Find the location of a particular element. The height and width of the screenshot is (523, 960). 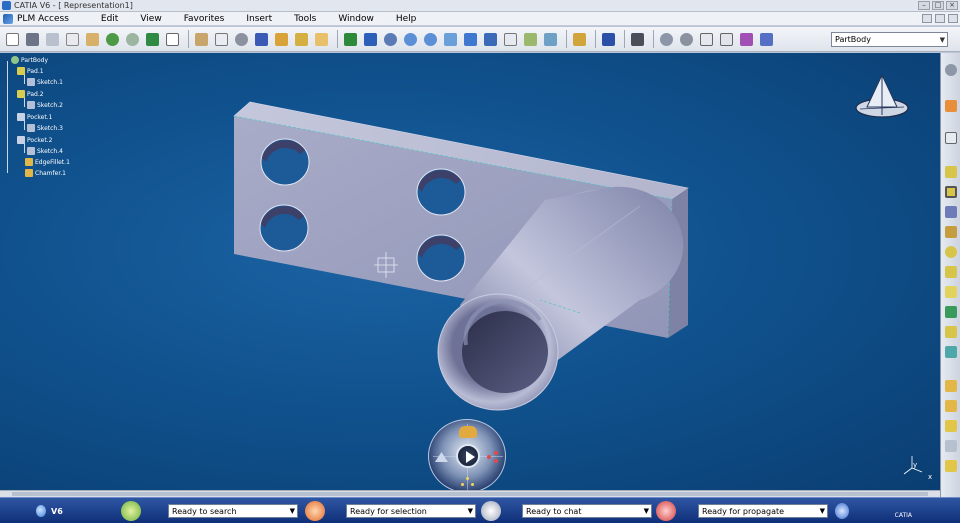

stiffener-button is located at coordinates (951, 312).